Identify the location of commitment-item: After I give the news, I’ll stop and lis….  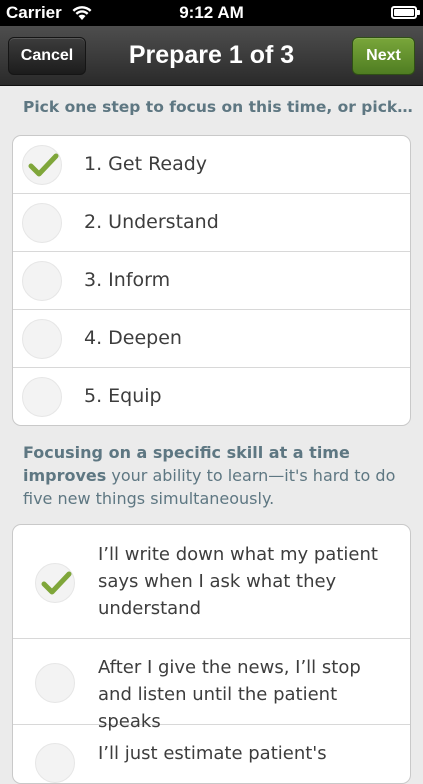
(211, 685).